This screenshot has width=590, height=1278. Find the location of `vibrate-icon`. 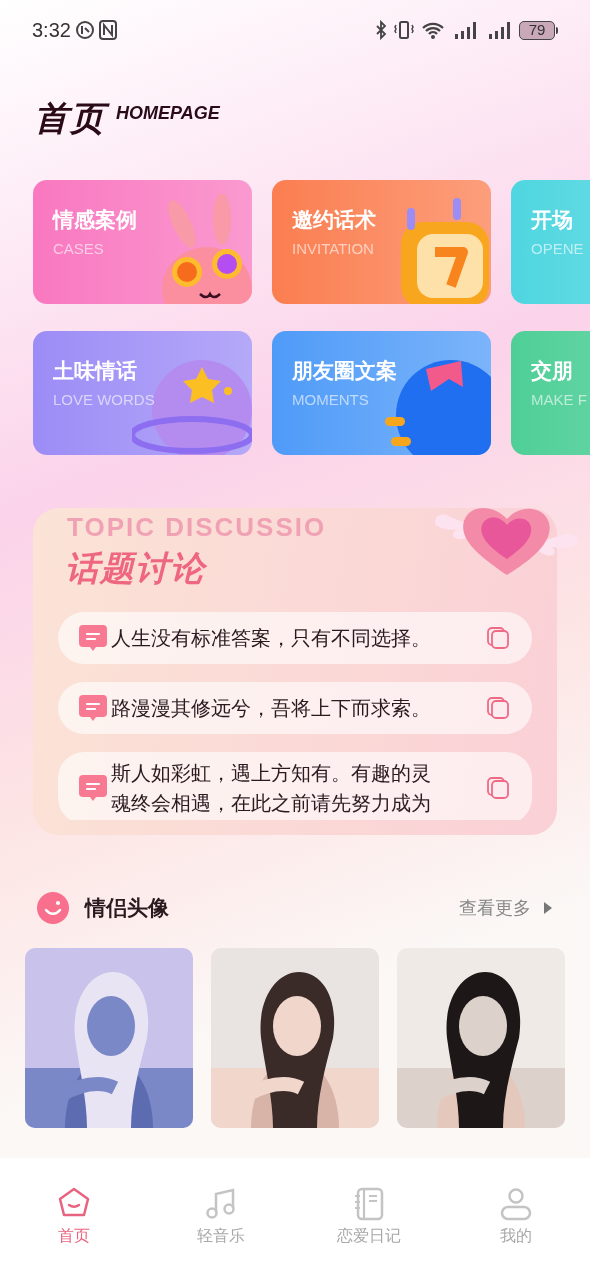

vibrate-icon is located at coordinates (404, 30).